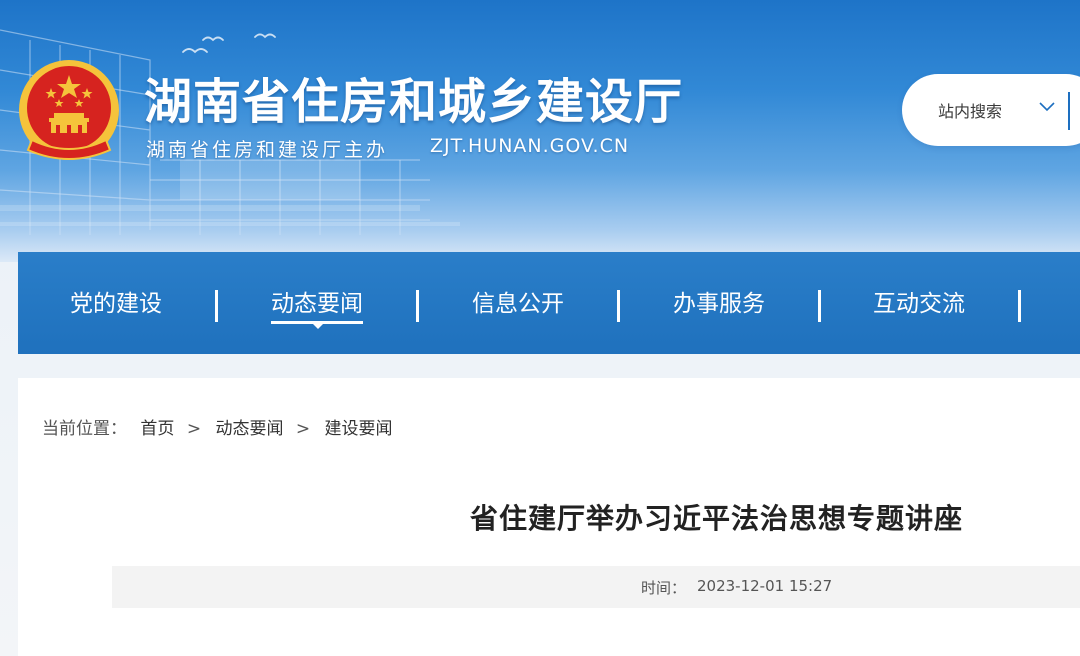  I want to click on breadcrumb-construction-news: 建设要闻, so click(359, 429).